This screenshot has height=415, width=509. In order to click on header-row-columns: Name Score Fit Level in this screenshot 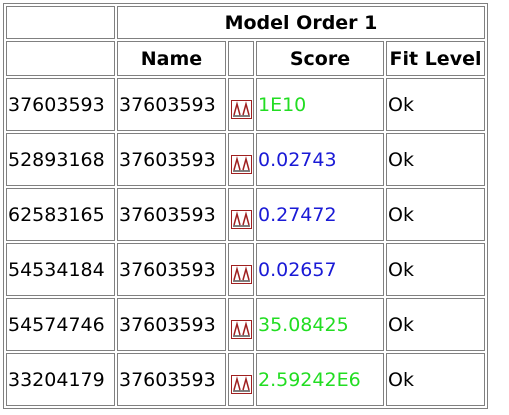, I will do `click(245, 58)`.